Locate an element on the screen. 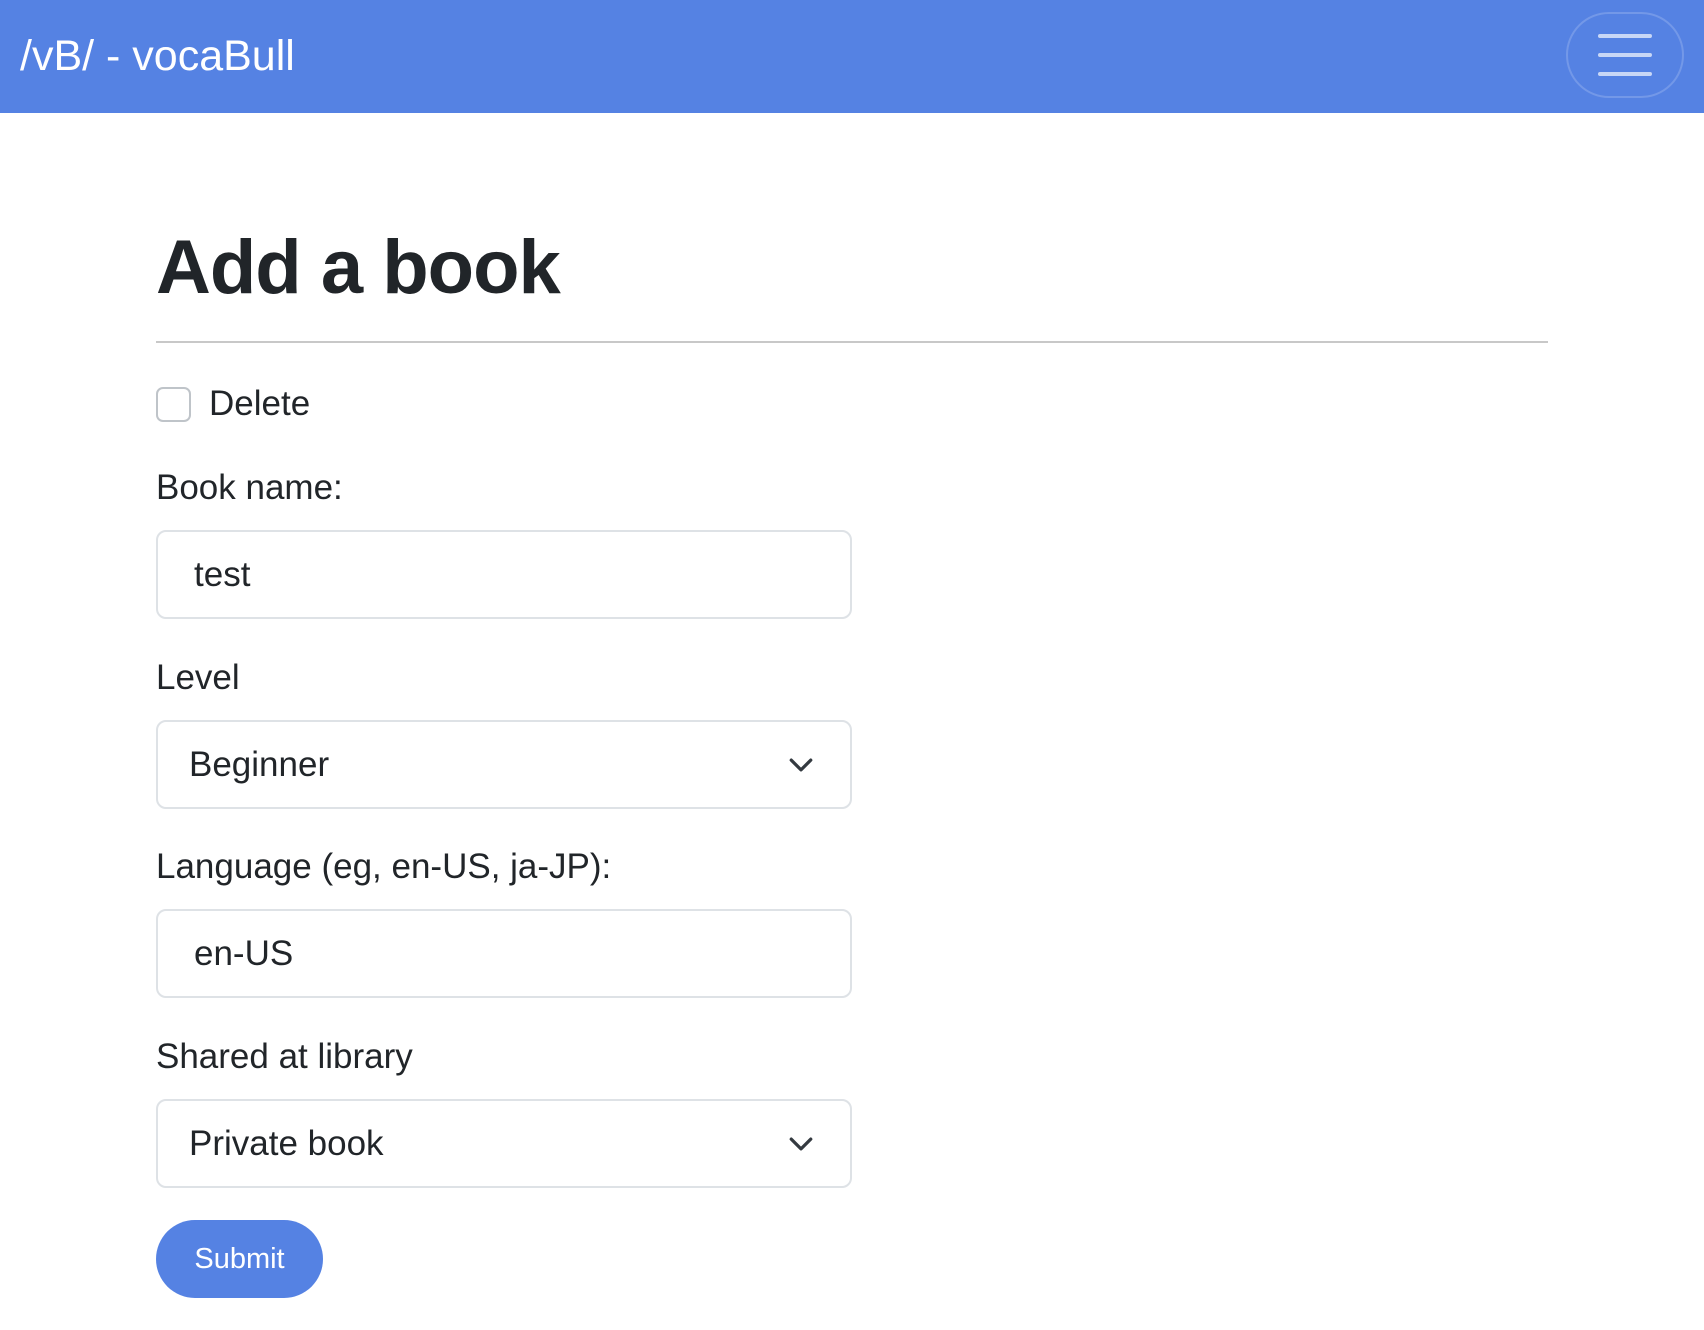  book-name-field-wrapper is located at coordinates (504, 574).